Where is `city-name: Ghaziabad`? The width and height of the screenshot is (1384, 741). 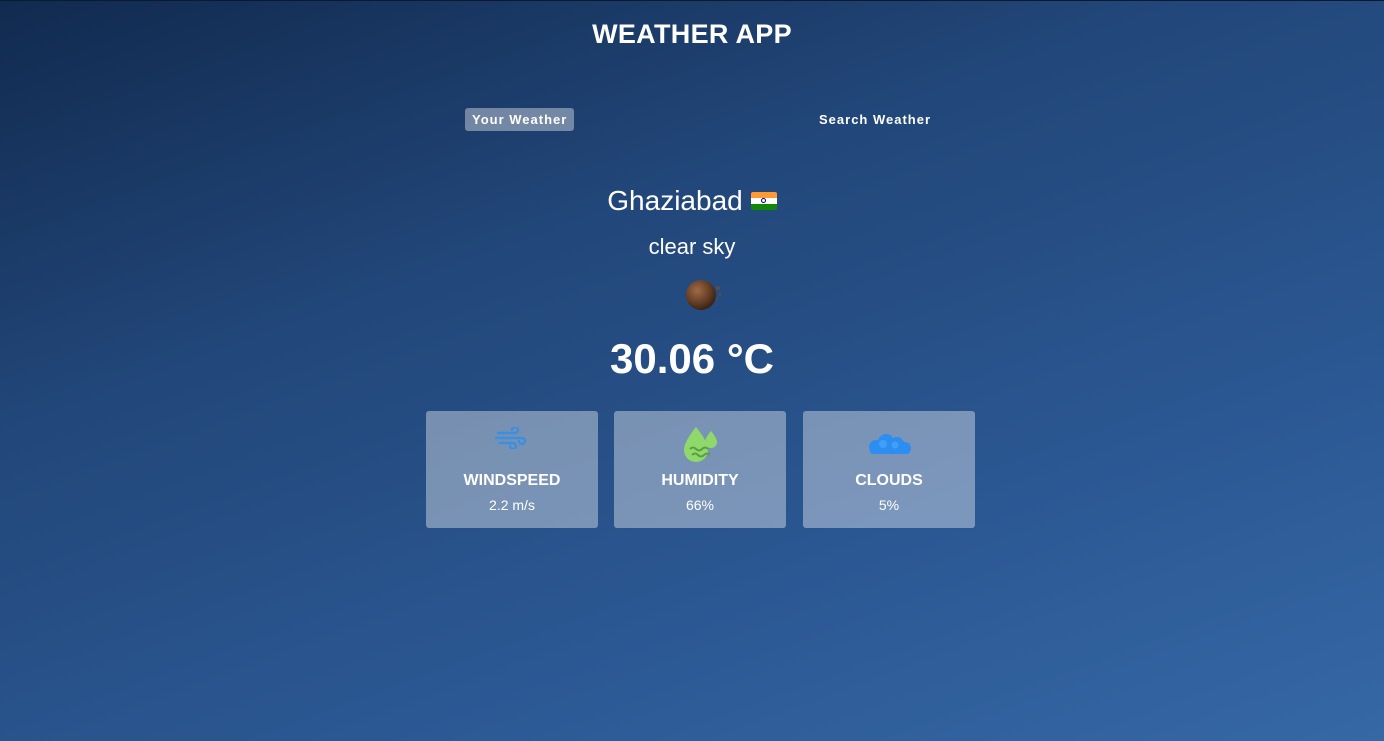 city-name: Ghaziabad is located at coordinates (675, 200).